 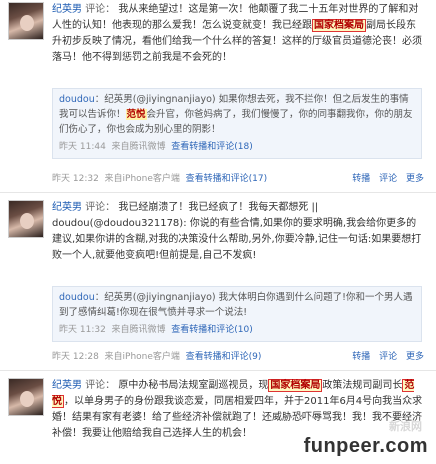 What do you see at coordinates (75, 357) in the screenshot?
I see `post-time: 昨天 12:28` at bounding box center [75, 357].